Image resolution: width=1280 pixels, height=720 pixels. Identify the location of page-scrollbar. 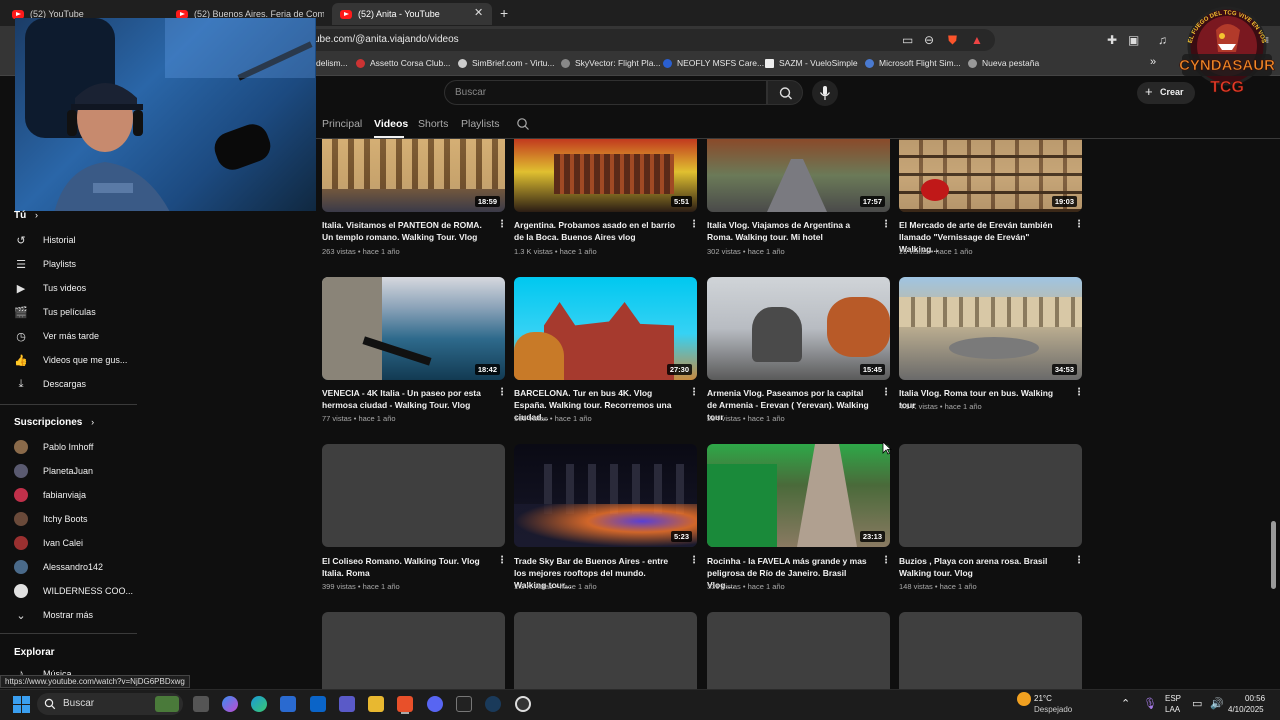
(1273, 413).